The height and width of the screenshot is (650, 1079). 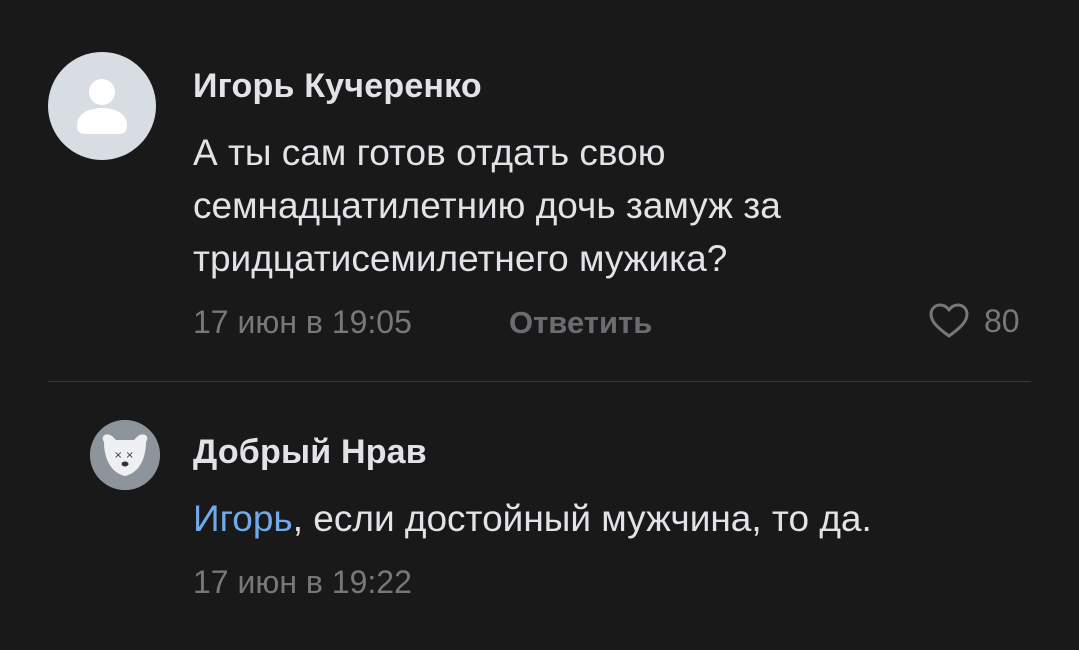 I want to click on mention-link: Игорь, so click(x=243, y=518).